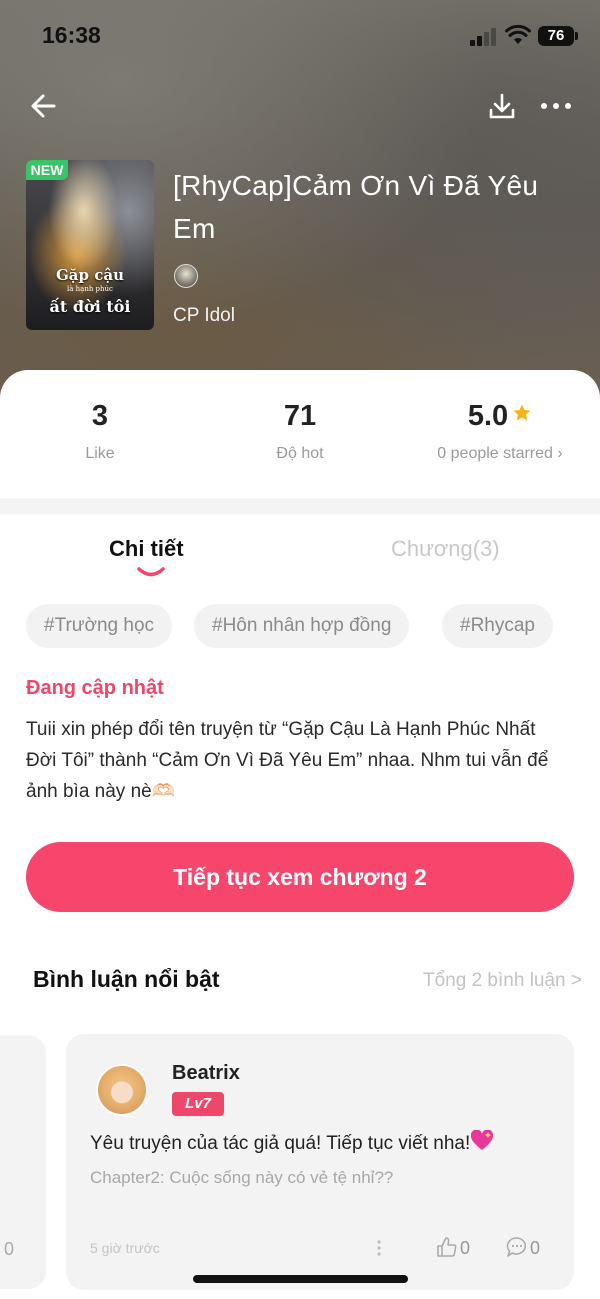 This screenshot has height=1299, width=600. Describe the element at coordinates (100, 453) in the screenshot. I see `stat-label: Like` at that location.